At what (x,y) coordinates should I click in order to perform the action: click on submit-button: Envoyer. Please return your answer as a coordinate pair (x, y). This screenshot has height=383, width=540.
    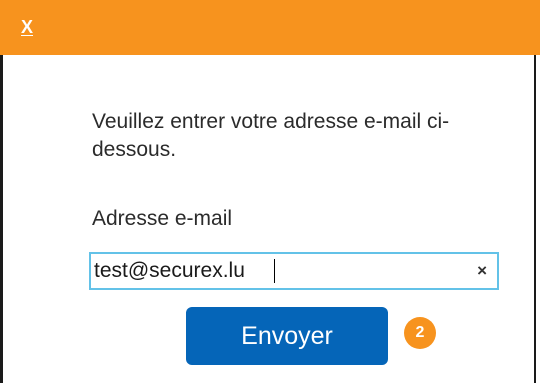
    Looking at the image, I should click on (287, 336).